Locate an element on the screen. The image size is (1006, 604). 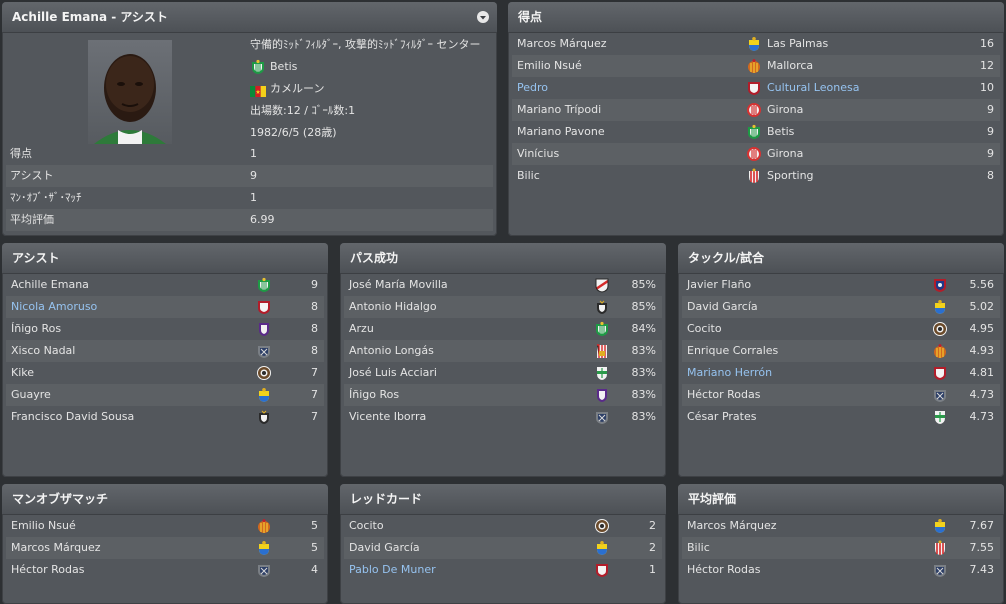
table-row: Cocito 4.95 is located at coordinates (841, 329).